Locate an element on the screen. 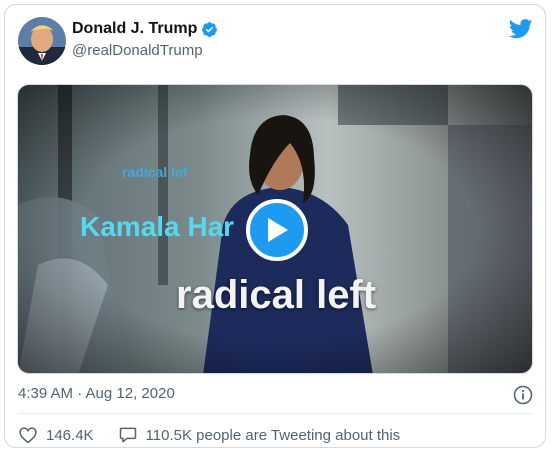  video-caption-large: radical left is located at coordinates (276, 295).